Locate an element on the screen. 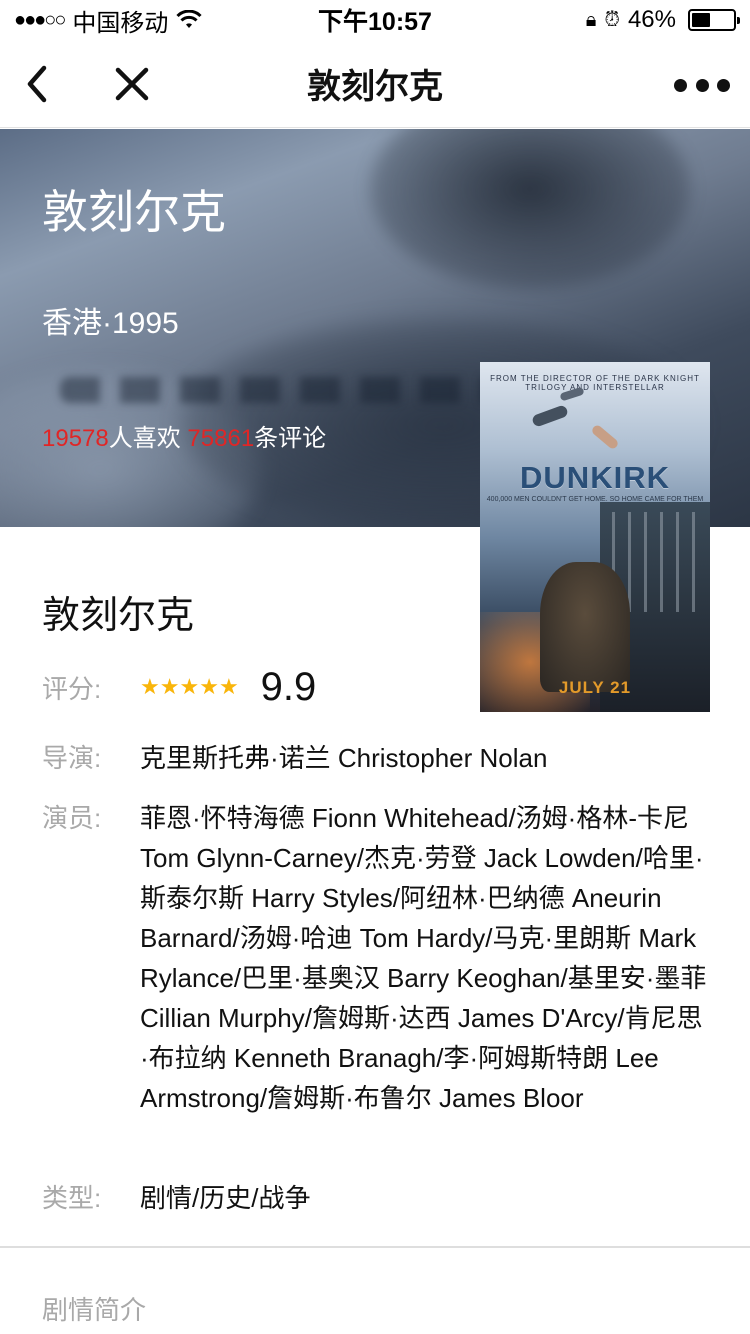  rating-stars: ★ ★ ★ ★ ★ is located at coordinates (189, 687).